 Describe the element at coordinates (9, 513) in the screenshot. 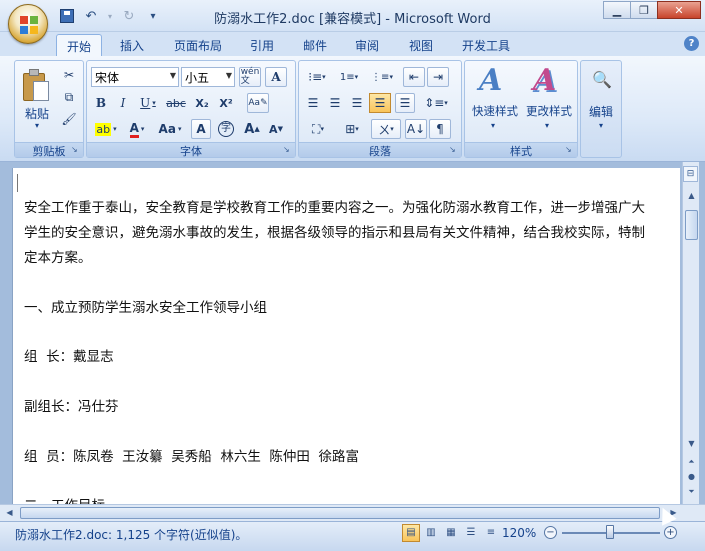

I see `scroll-left-icon: ◀` at that location.